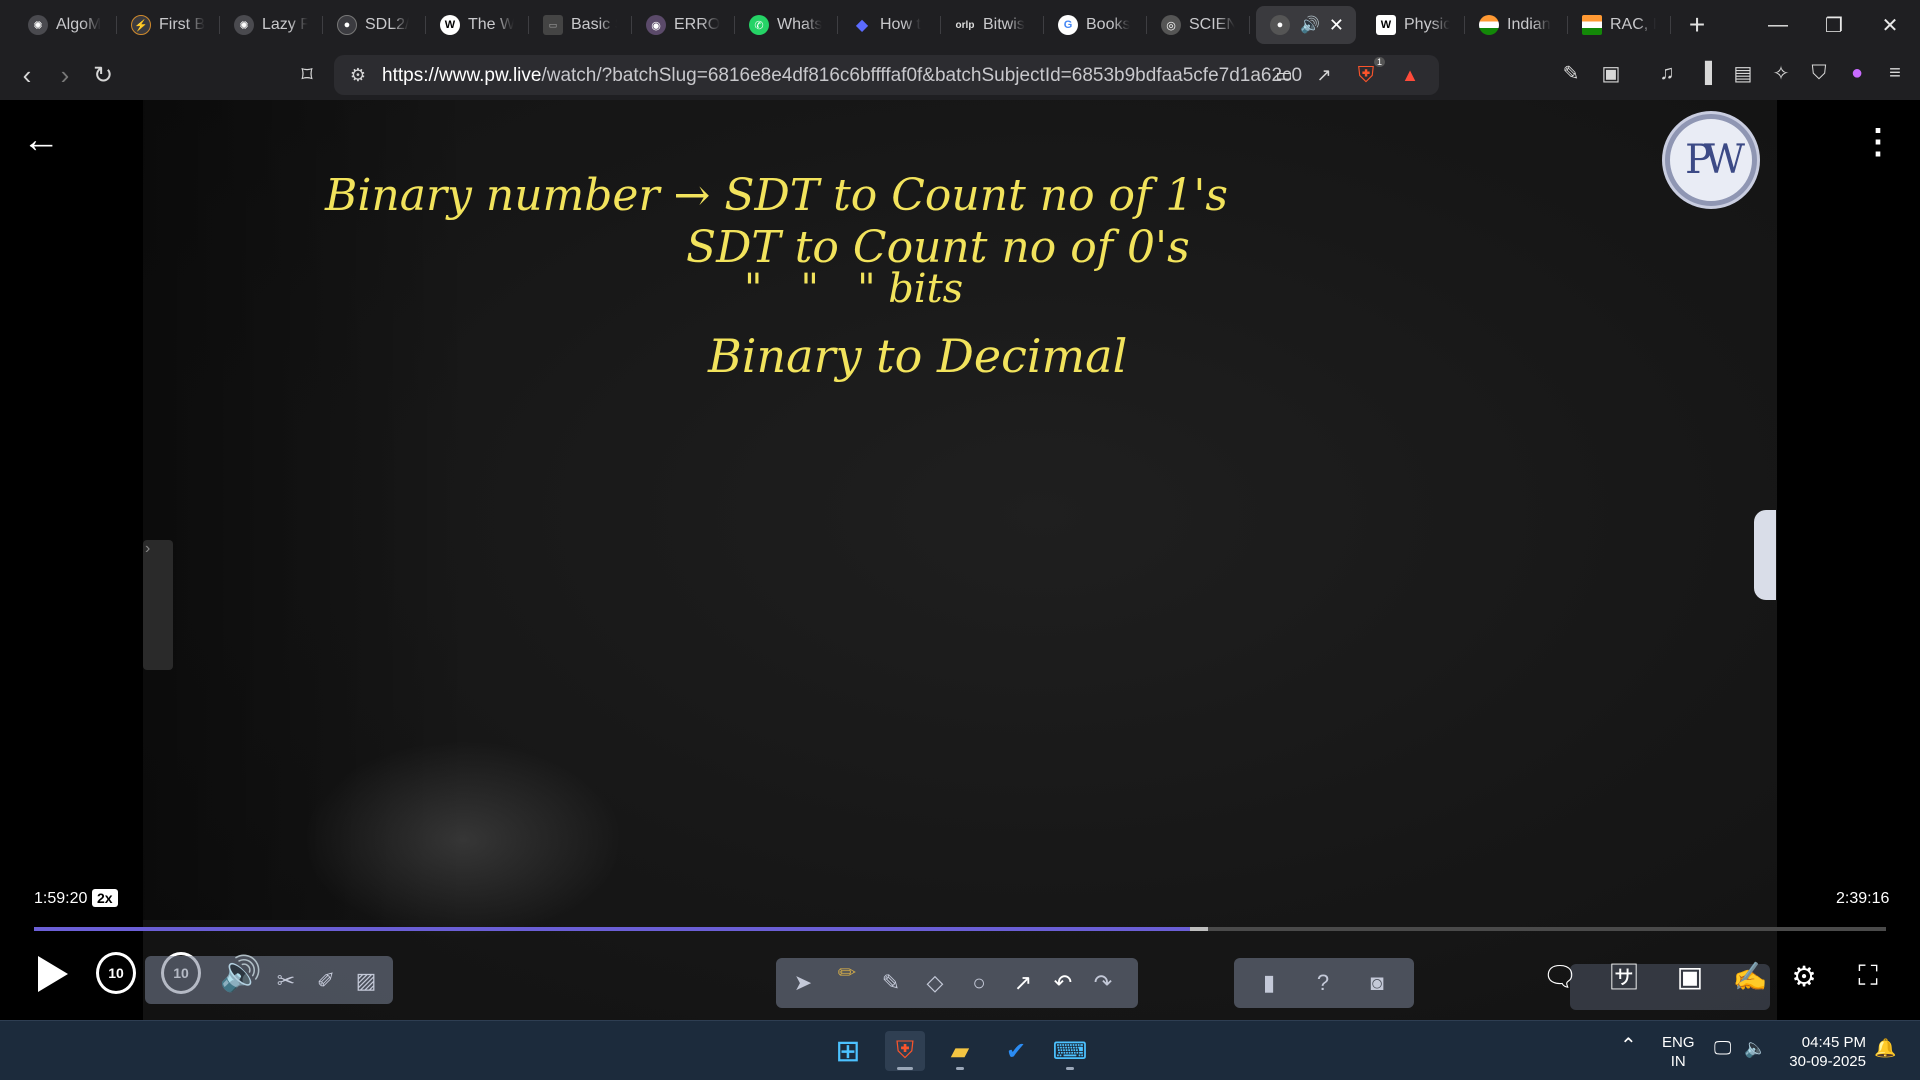 The width and height of the screenshot is (1920, 1080). I want to click on github-icon: ●, so click(347, 25).